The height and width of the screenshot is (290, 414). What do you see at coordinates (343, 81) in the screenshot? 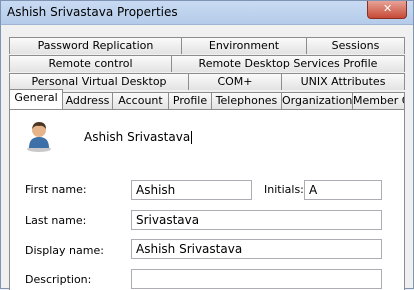
I see `tab-unix-attributes: UNIX Attributes` at bounding box center [343, 81].